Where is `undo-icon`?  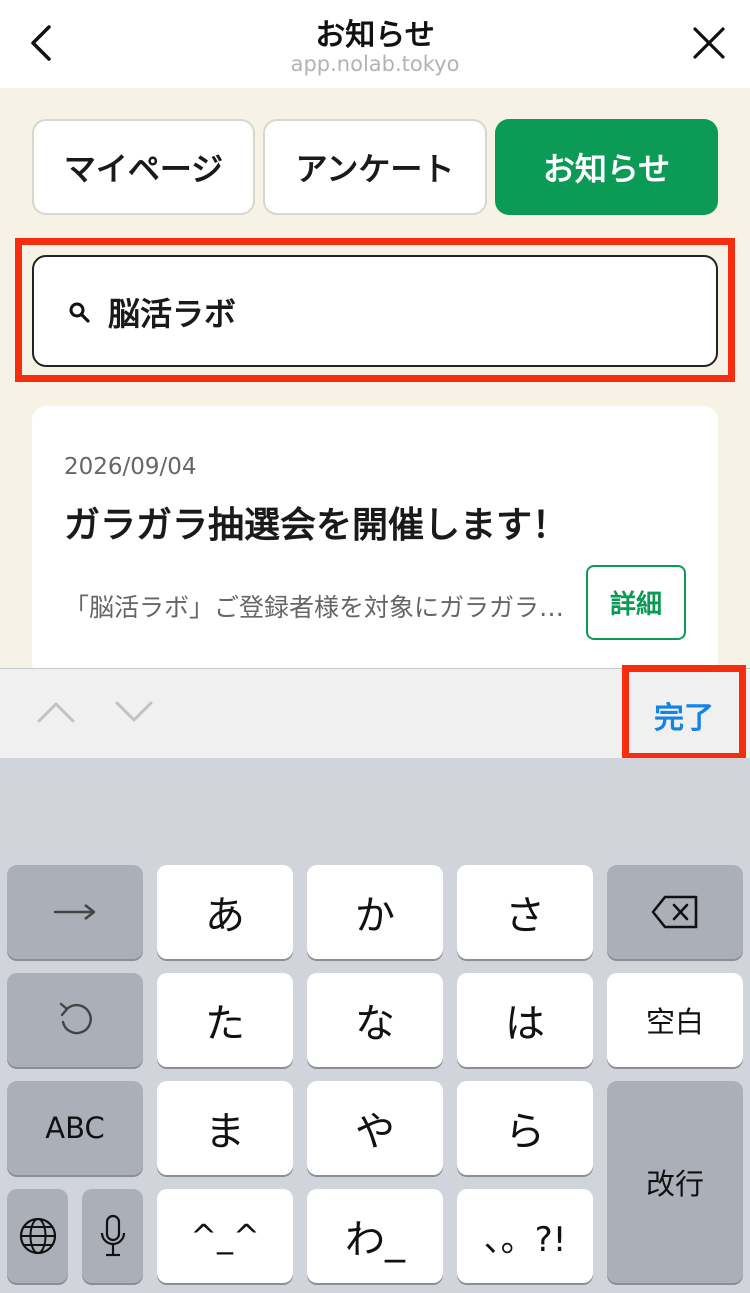 undo-icon is located at coordinates (75, 1018).